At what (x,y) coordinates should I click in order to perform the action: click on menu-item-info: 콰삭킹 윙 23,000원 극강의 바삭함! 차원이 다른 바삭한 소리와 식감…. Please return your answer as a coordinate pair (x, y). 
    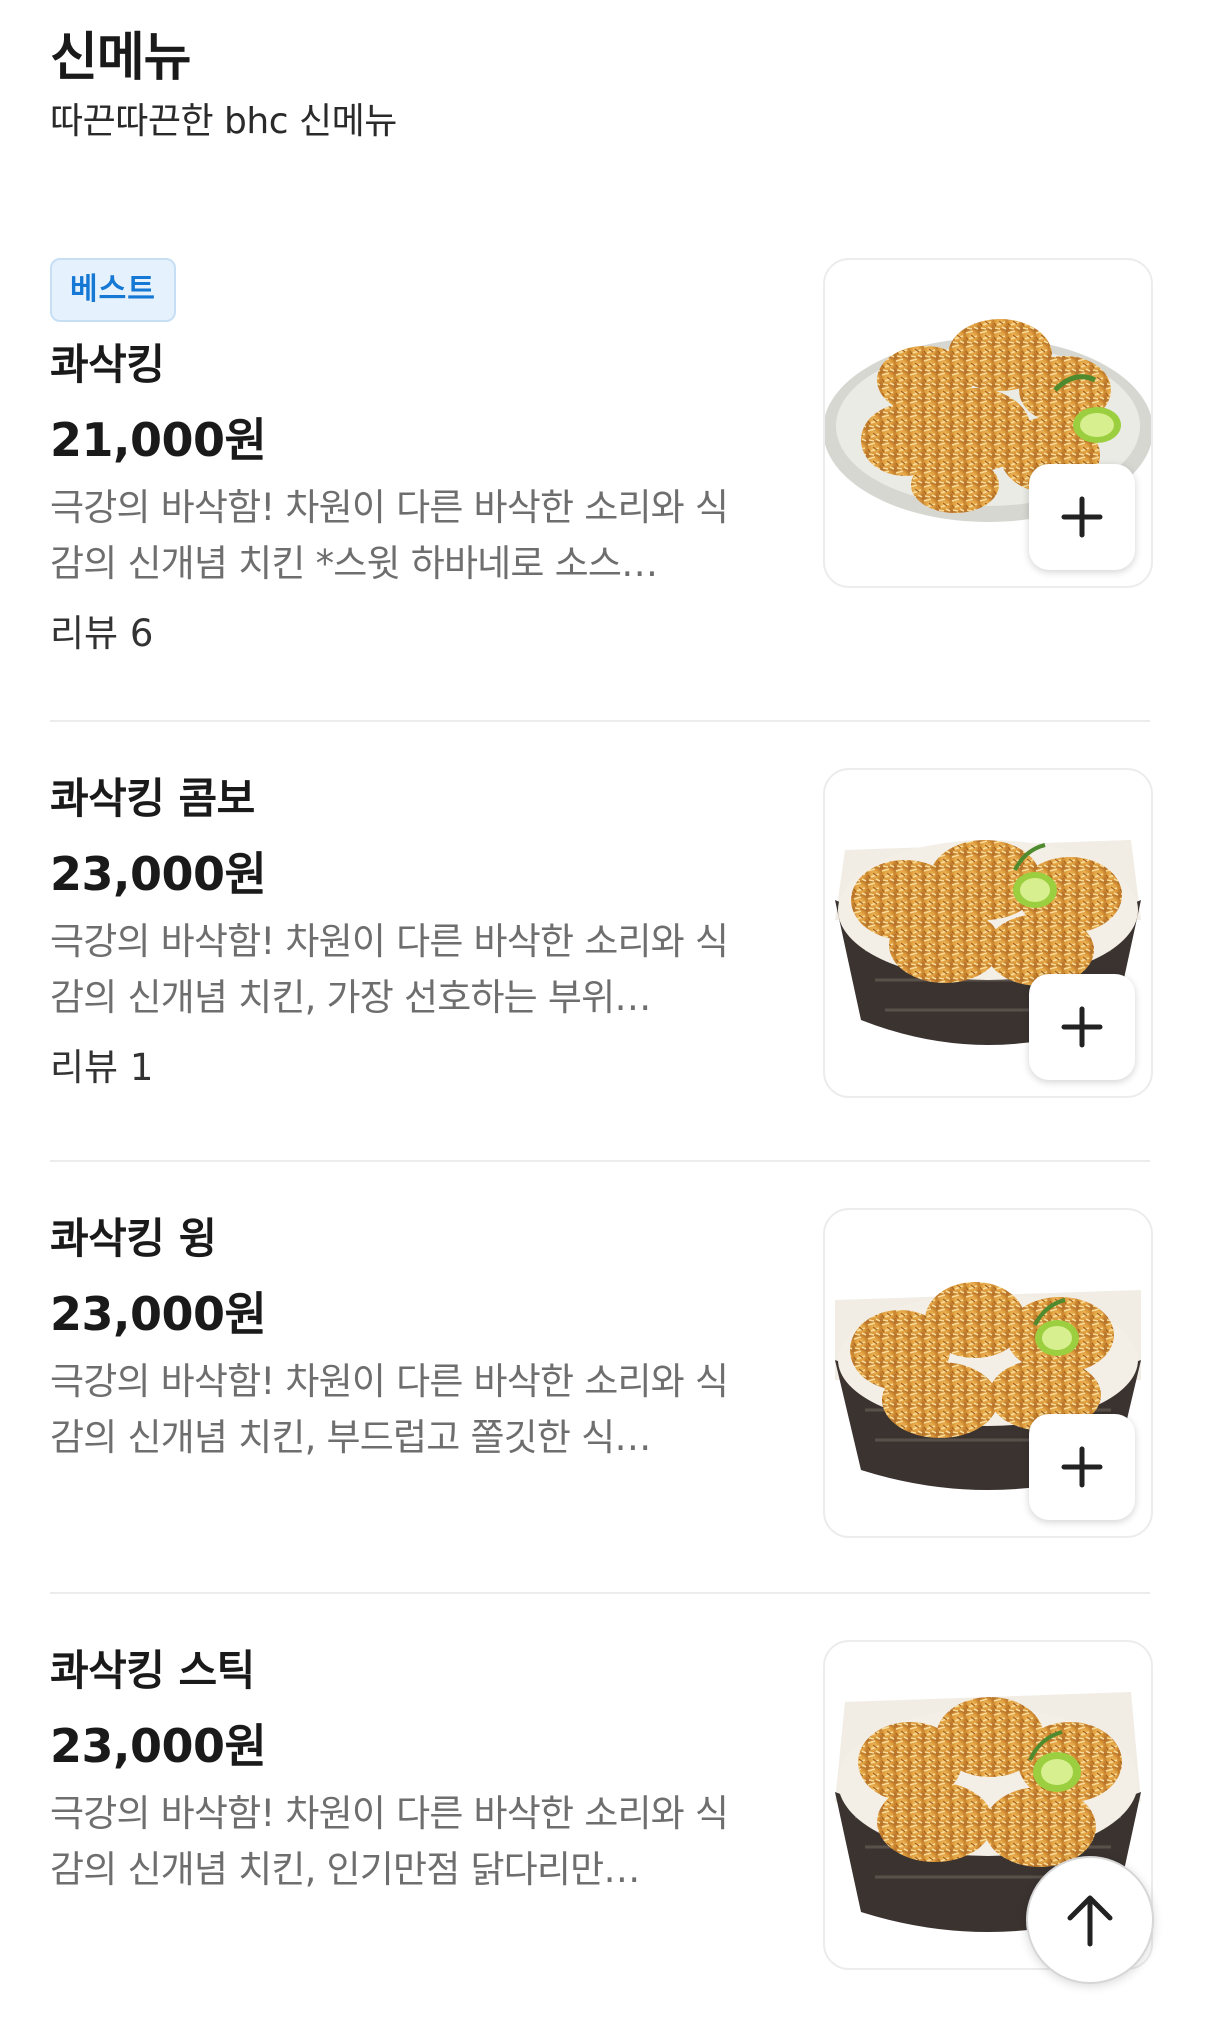
    Looking at the image, I should click on (410, 1337).